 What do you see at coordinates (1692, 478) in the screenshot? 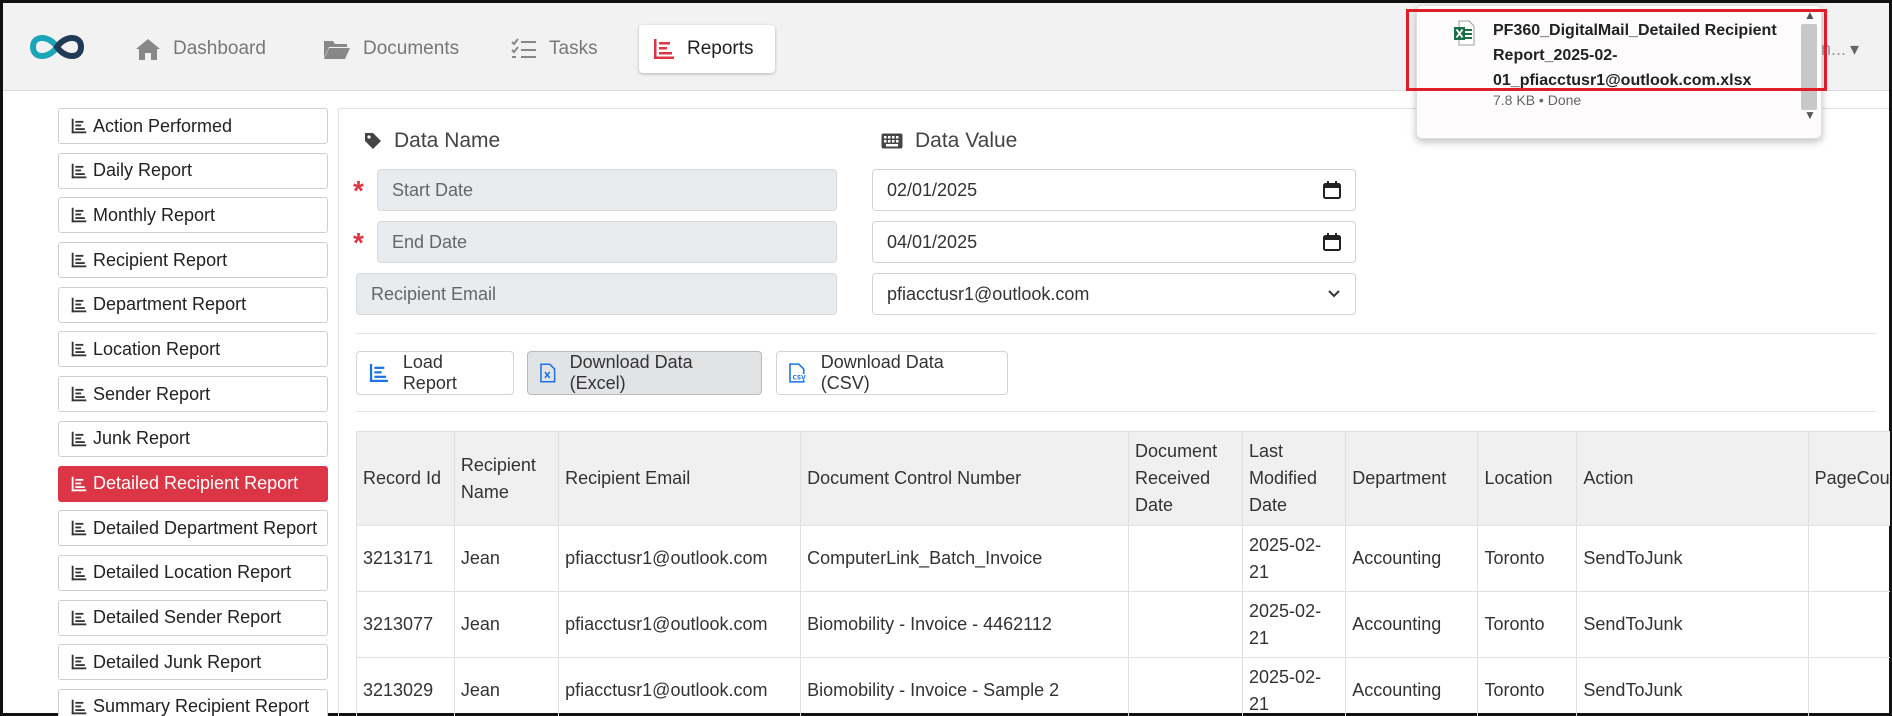
I see `column-header: Action` at bounding box center [1692, 478].